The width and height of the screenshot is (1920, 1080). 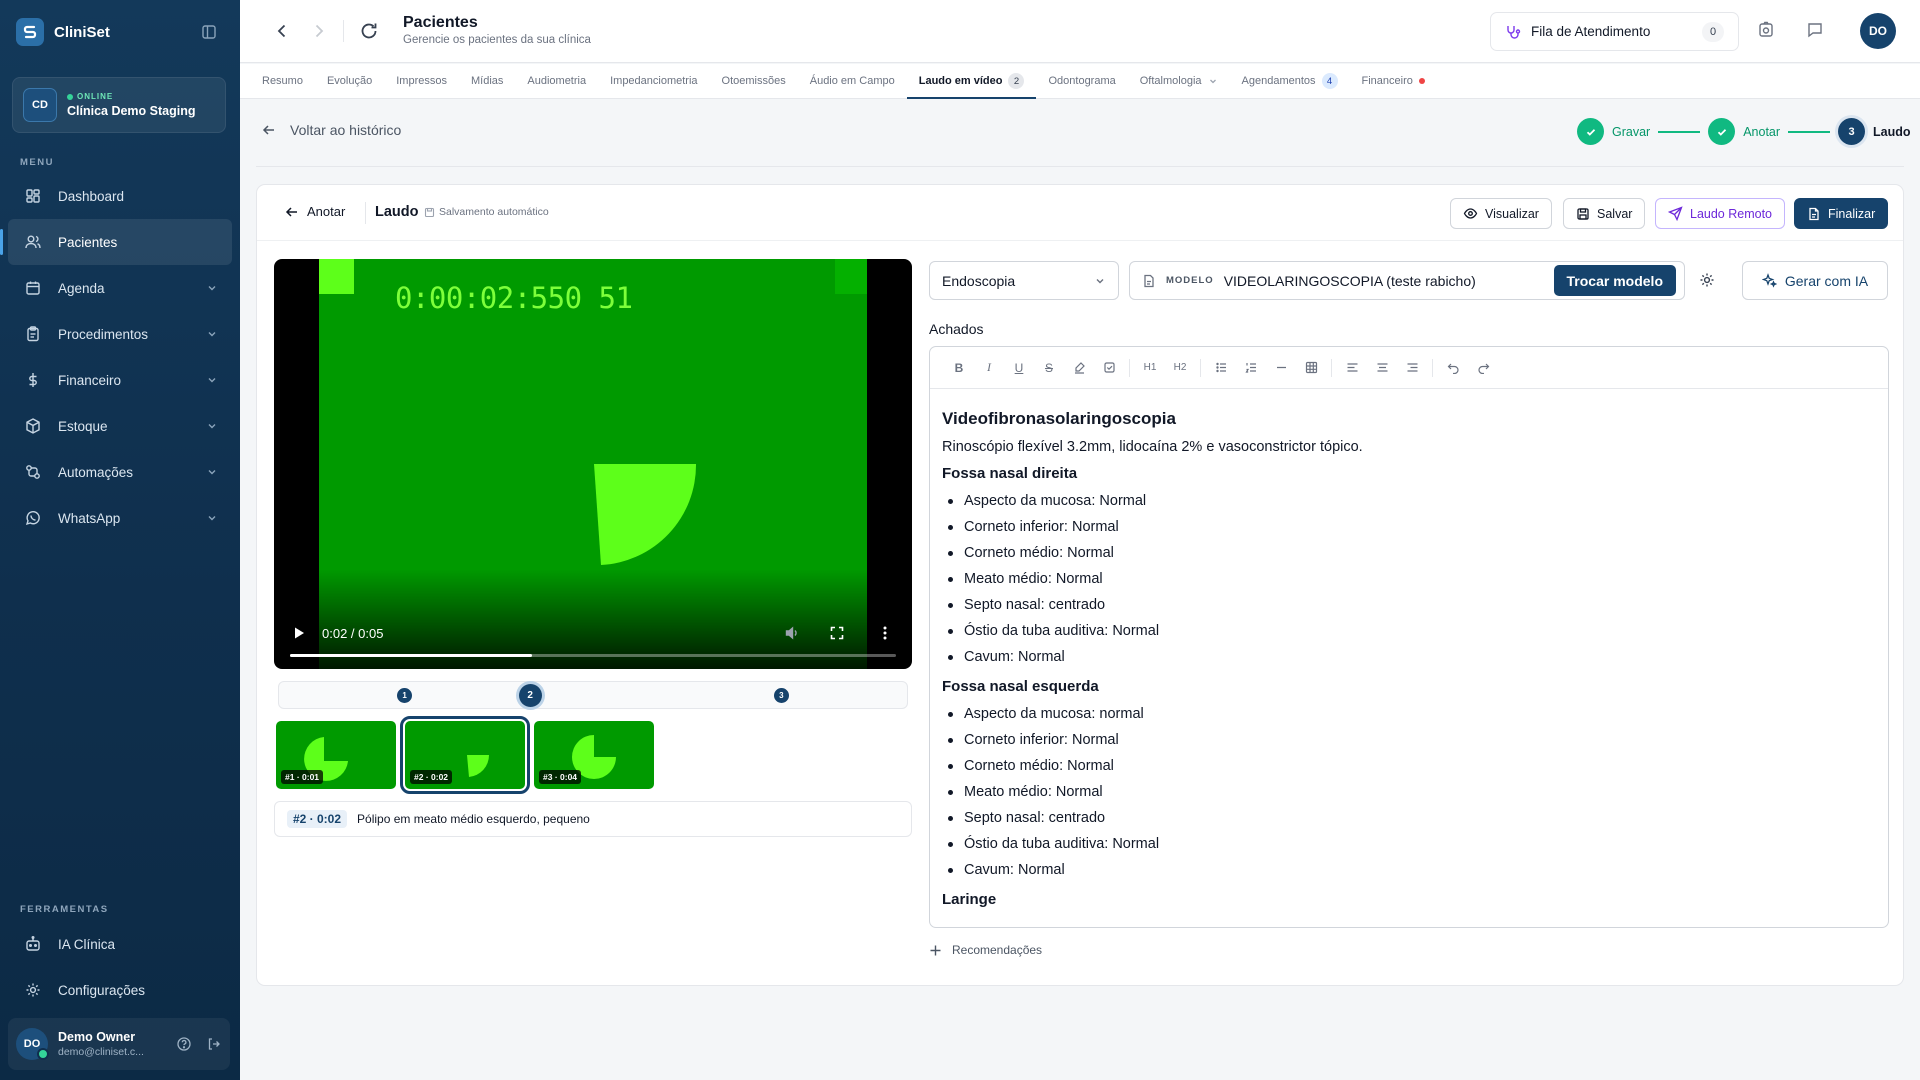 I want to click on back-label: Anotar, so click(x=326, y=211).